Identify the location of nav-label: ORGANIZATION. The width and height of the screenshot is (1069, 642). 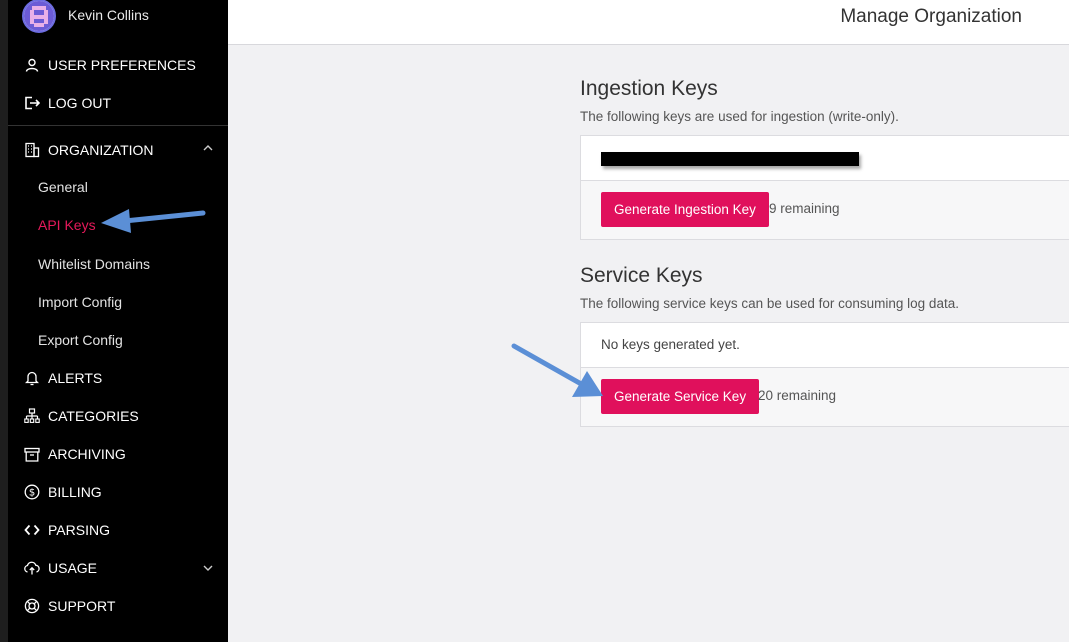
(101, 150).